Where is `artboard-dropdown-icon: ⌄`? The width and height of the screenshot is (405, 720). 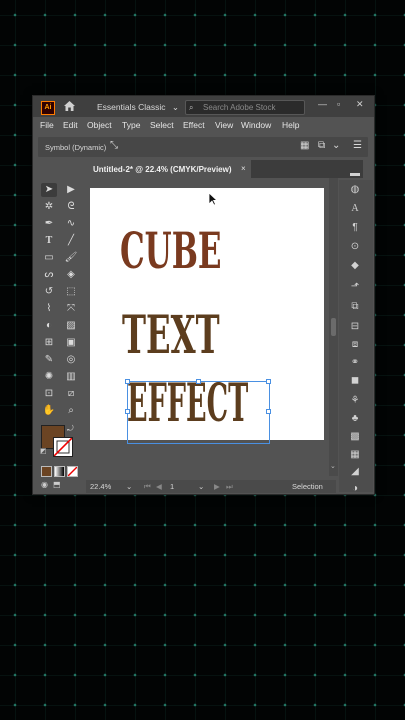
artboard-dropdown-icon: ⌄ is located at coordinates (201, 486).